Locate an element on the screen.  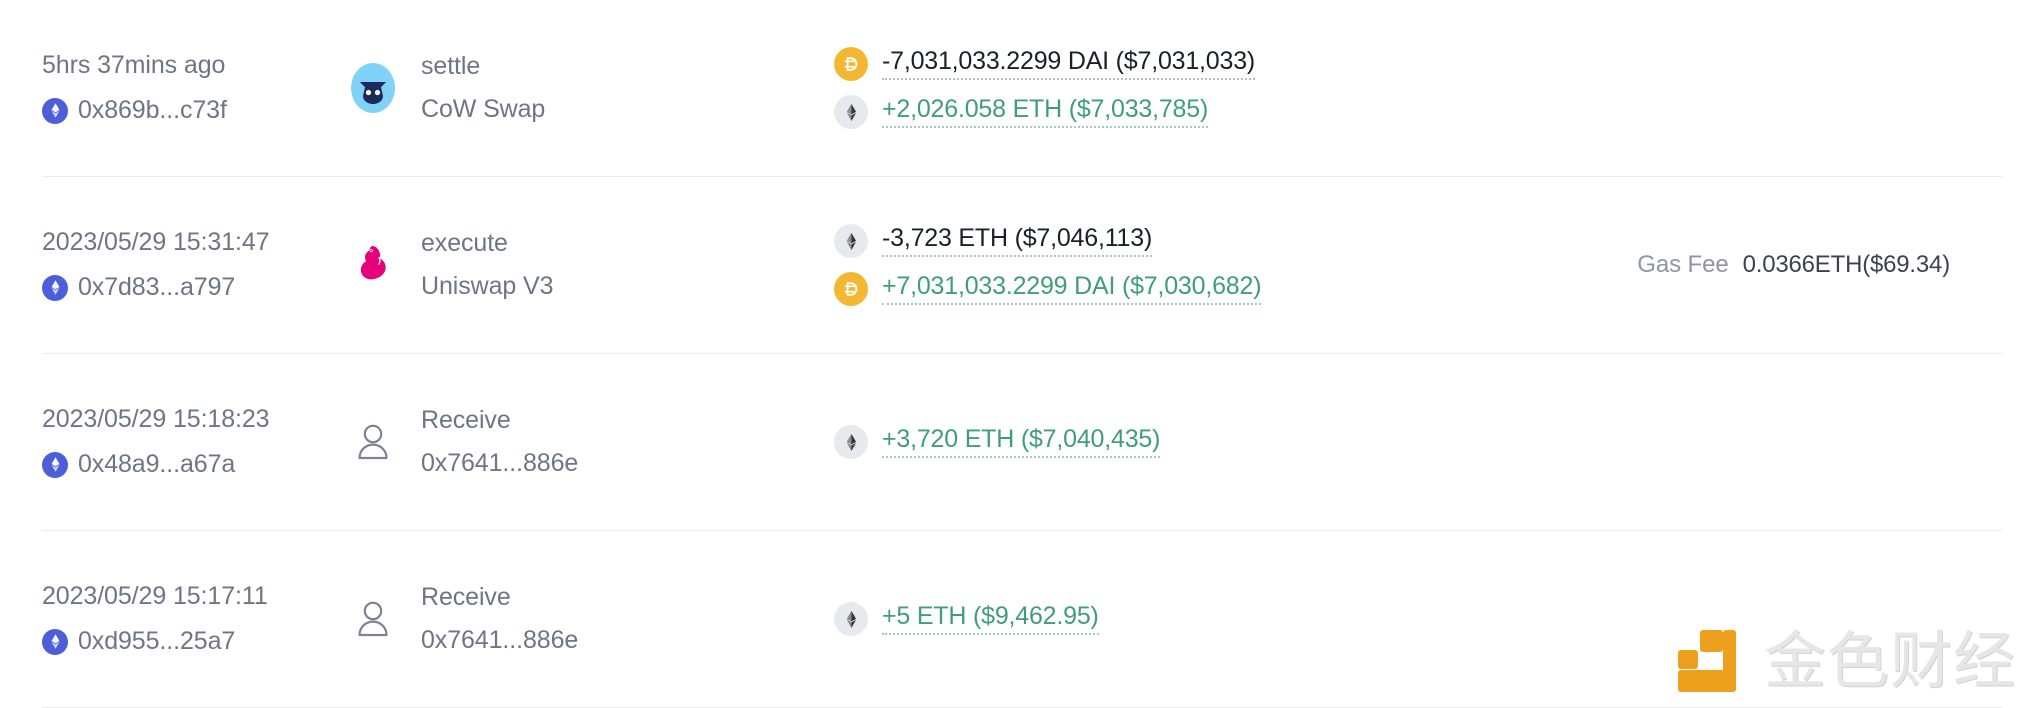
gas-fee-label: Gas Fee is located at coordinates (1683, 264).